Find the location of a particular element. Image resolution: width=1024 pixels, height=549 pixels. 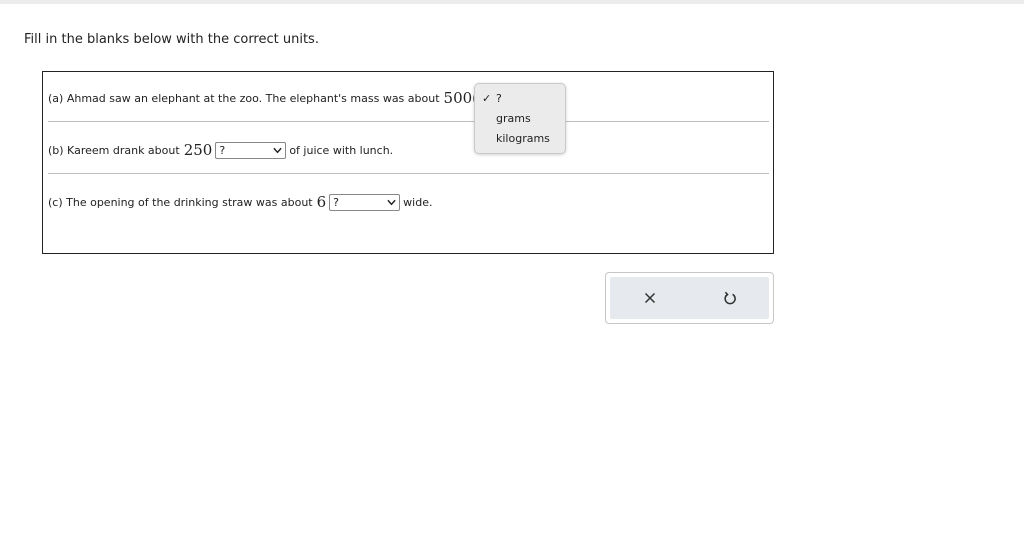

part-c-unit-select: ? is located at coordinates (365, 202).